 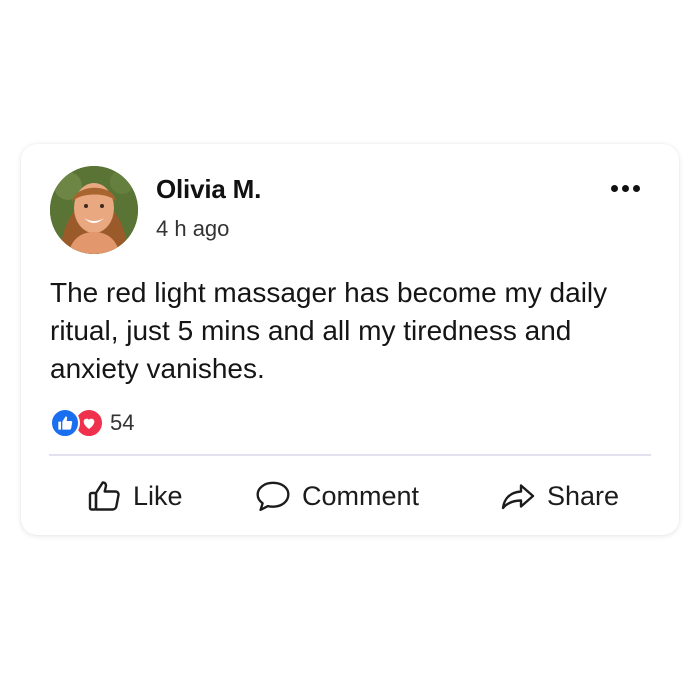 I want to click on share-label: Share, so click(x=583, y=495).